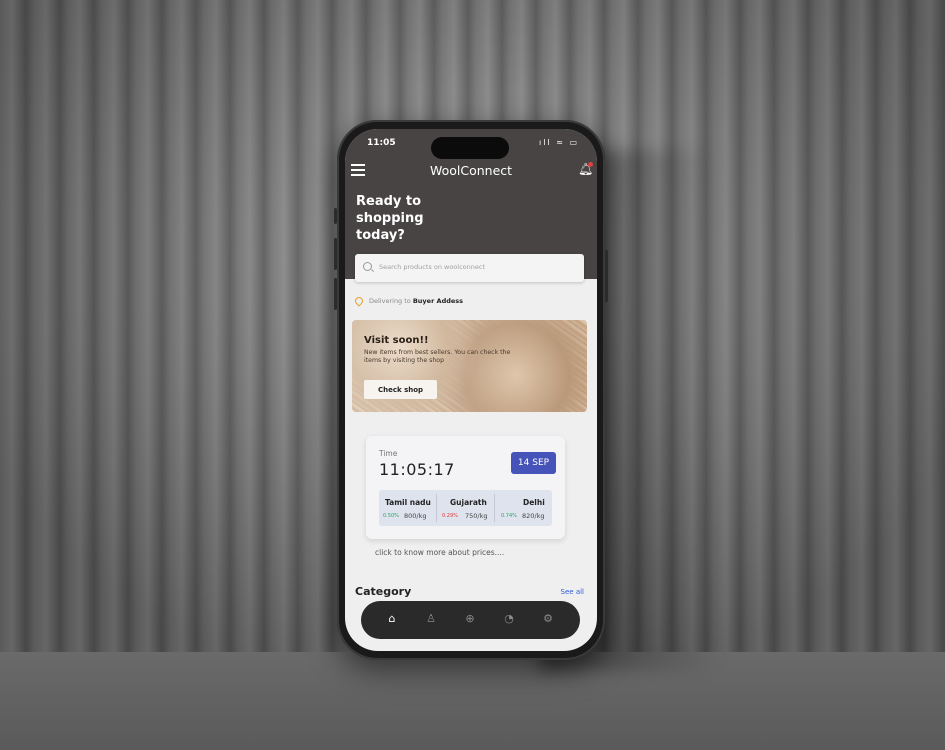 The height and width of the screenshot is (750, 945). I want to click on check-shop-button: Check shop, so click(400, 389).